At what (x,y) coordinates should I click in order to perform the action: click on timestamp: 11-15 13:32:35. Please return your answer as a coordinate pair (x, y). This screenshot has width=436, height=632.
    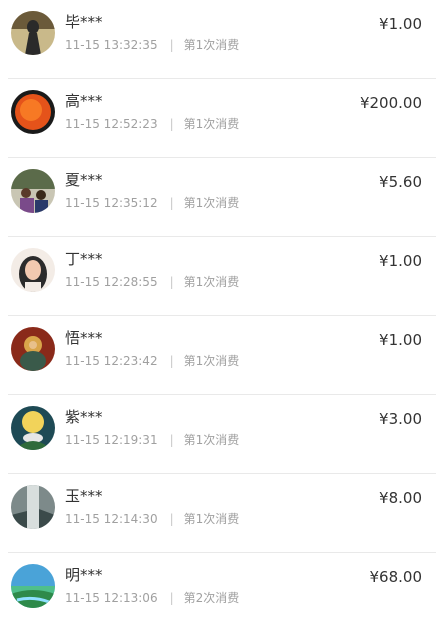
    Looking at the image, I should click on (111, 45).